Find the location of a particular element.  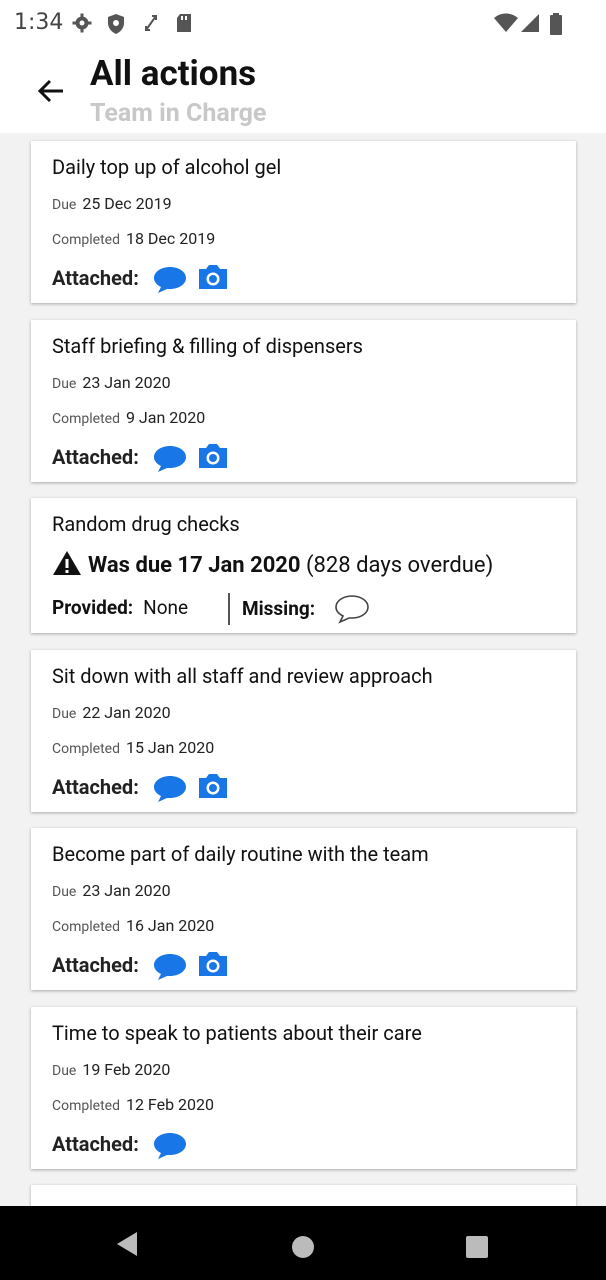

divider is located at coordinates (229, 609).